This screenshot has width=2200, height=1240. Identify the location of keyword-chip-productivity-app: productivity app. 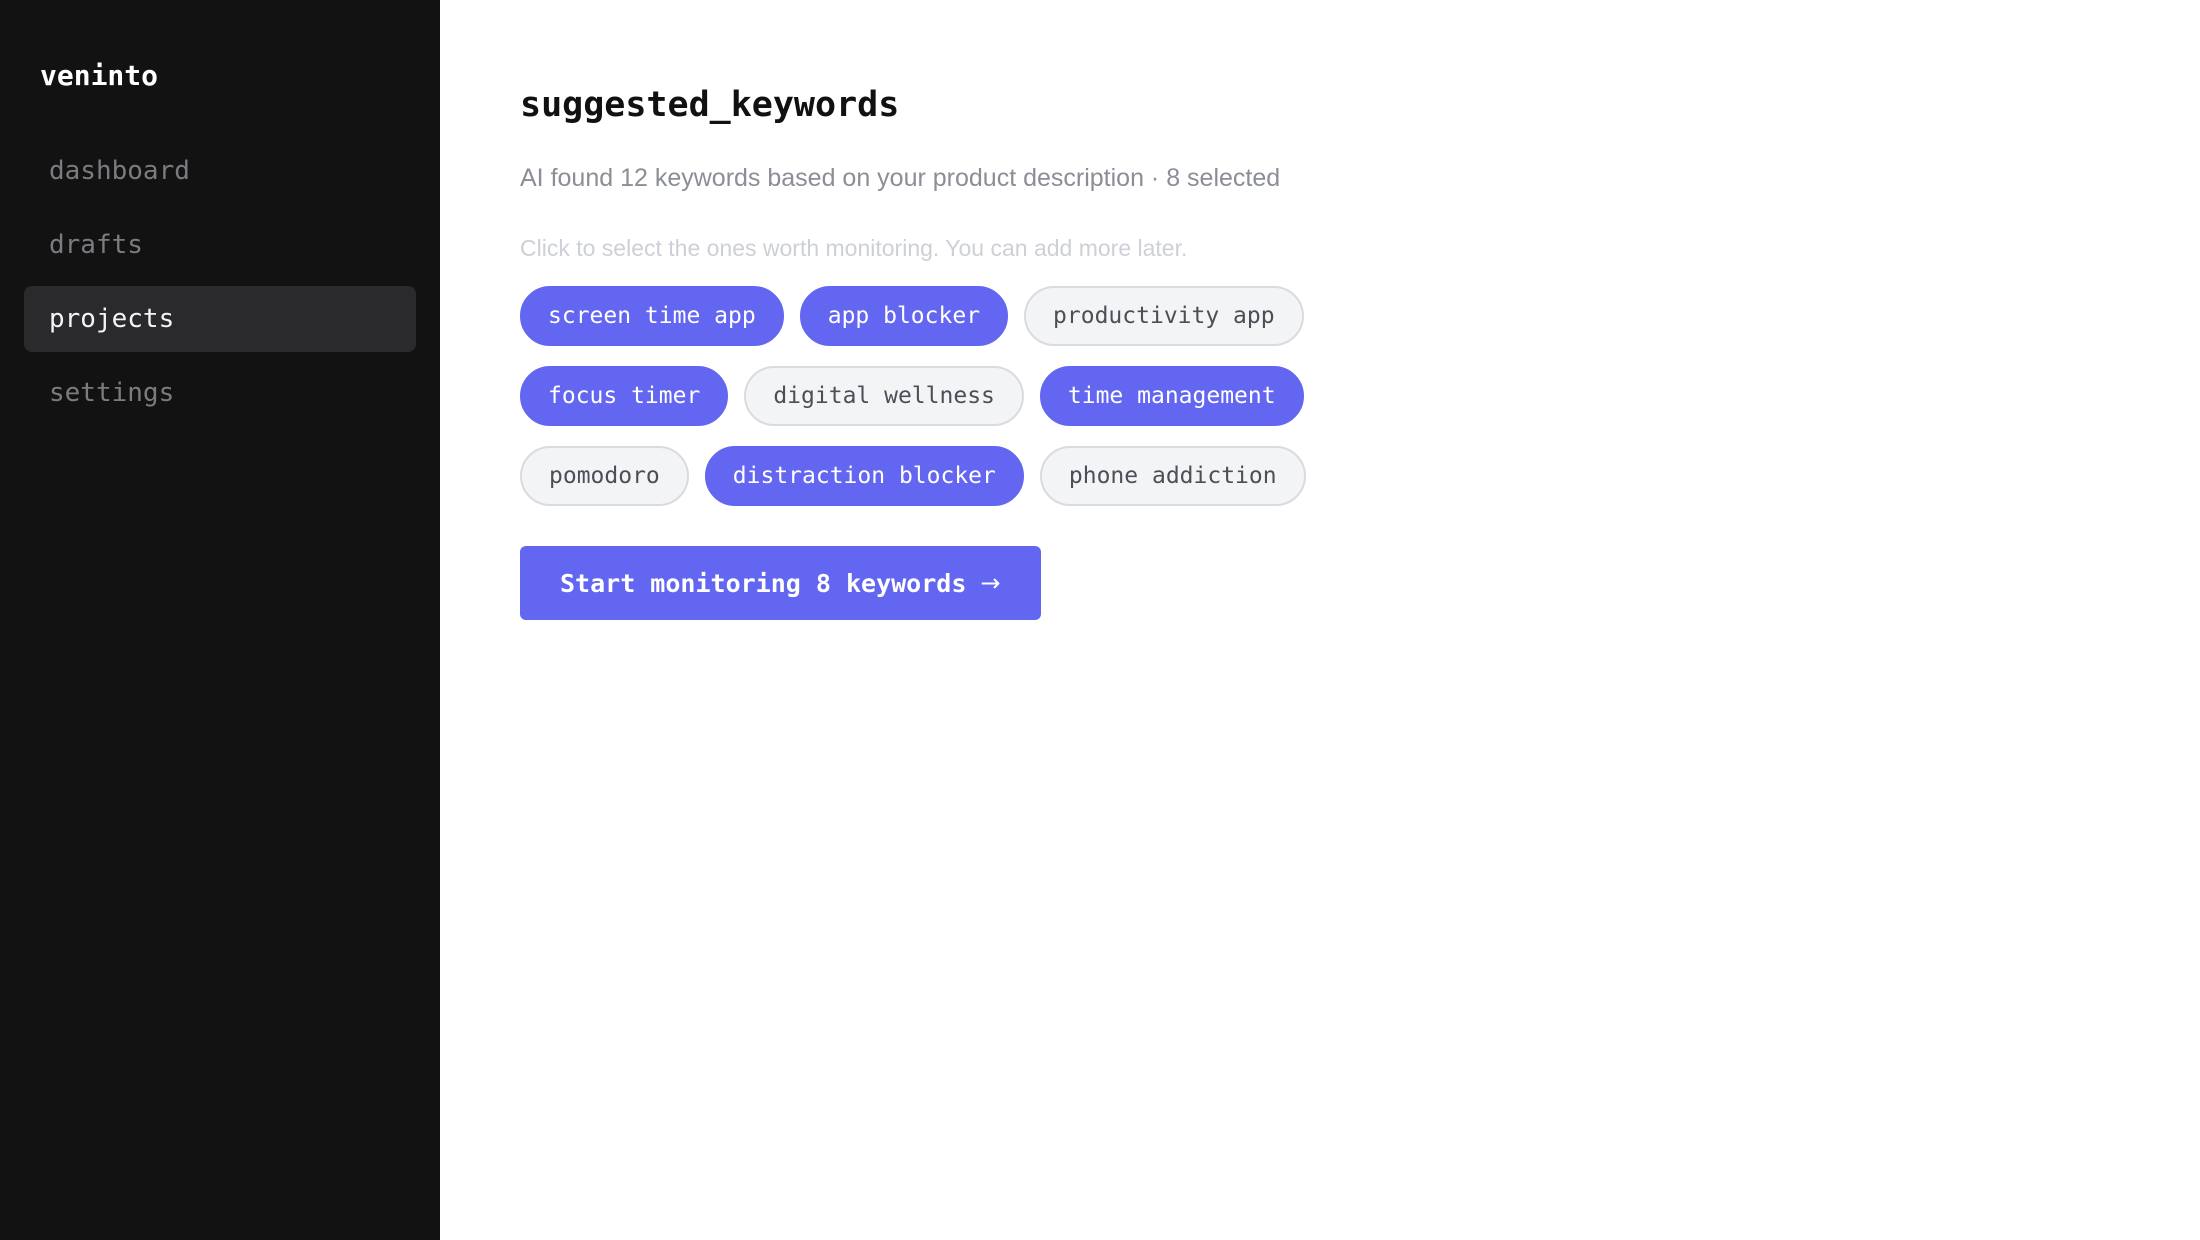
(1164, 316).